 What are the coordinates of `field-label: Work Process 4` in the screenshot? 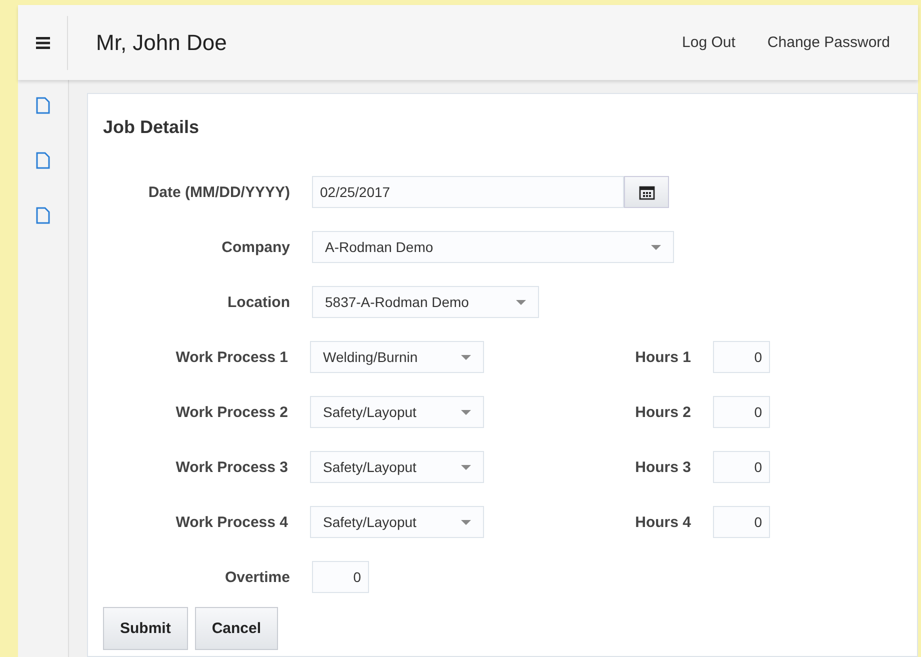 It's located at (231, 522).